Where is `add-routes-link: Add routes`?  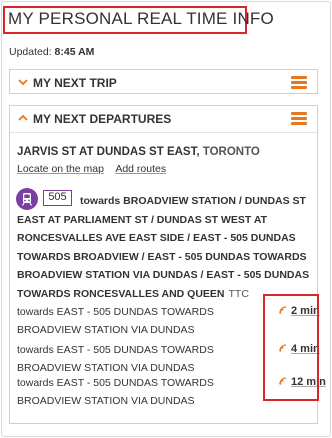
add-routes-link: Add routes is located at coordinates (140, 169).